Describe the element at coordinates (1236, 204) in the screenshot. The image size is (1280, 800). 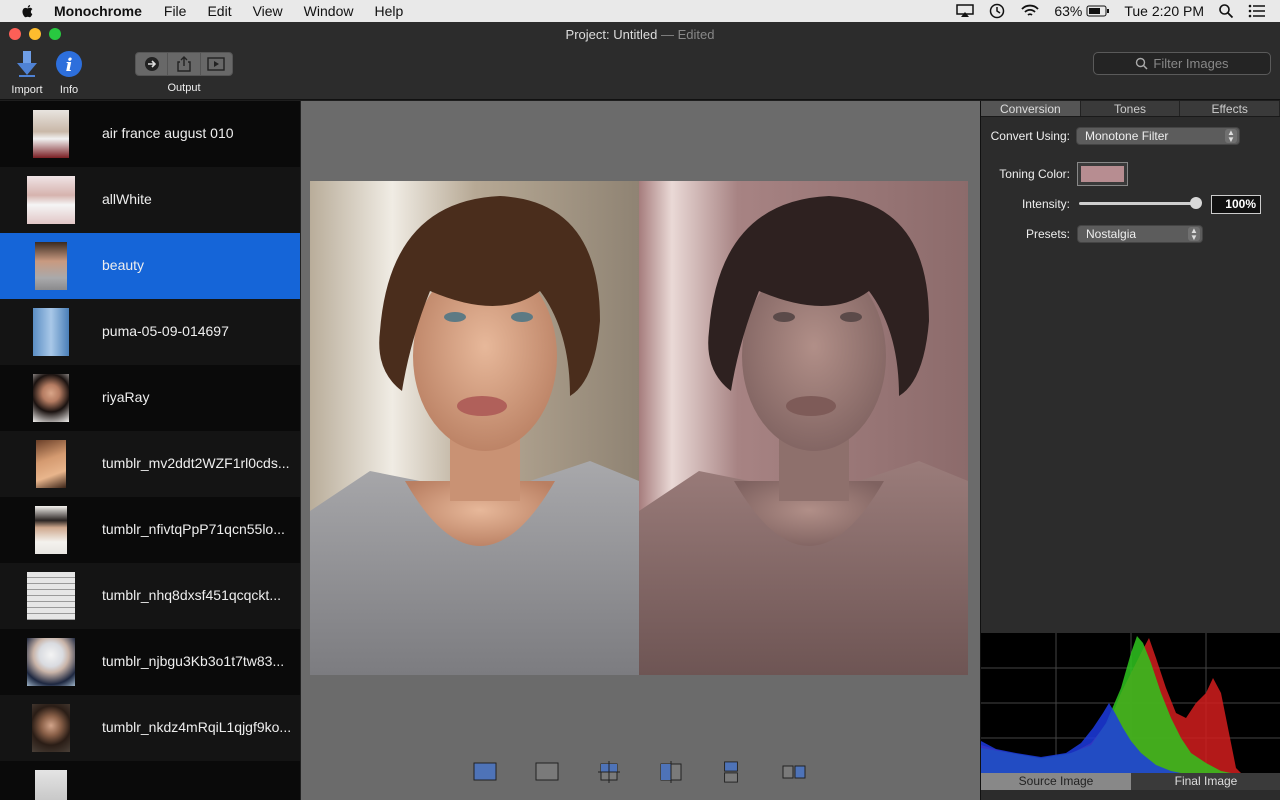
I see `intensity-field: 100%` at that location.